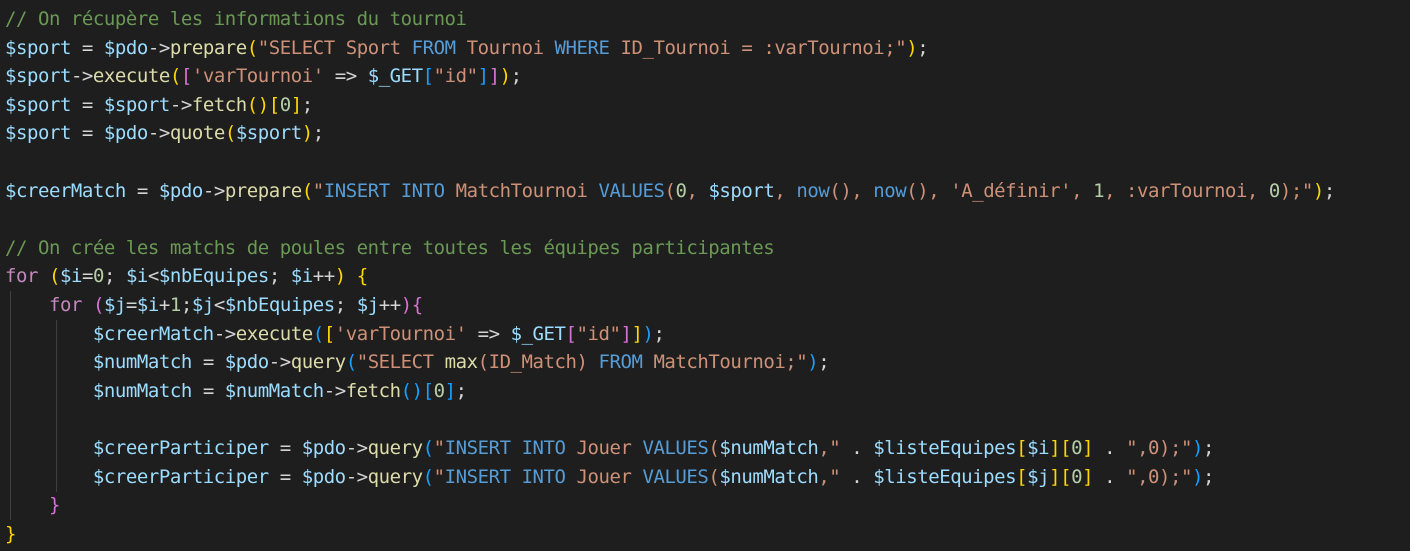 The height and width of the screenshot is (551, 1410). Describe the element at coordinates (477, 476) in the screenshot. I see `sql-keyword-token: INSERT` at that location.